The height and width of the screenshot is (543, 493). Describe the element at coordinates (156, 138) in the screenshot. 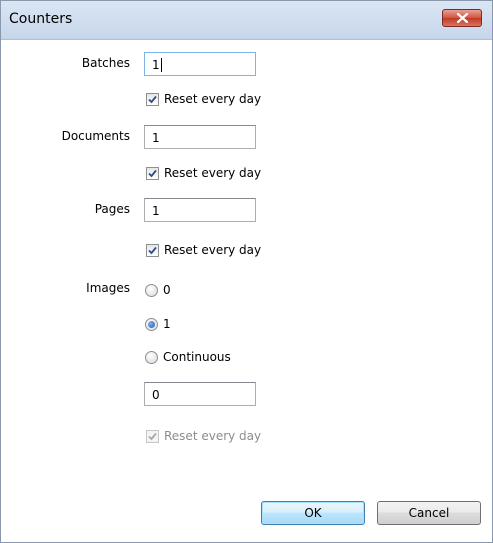

I see `documents-value: 1` at that location.